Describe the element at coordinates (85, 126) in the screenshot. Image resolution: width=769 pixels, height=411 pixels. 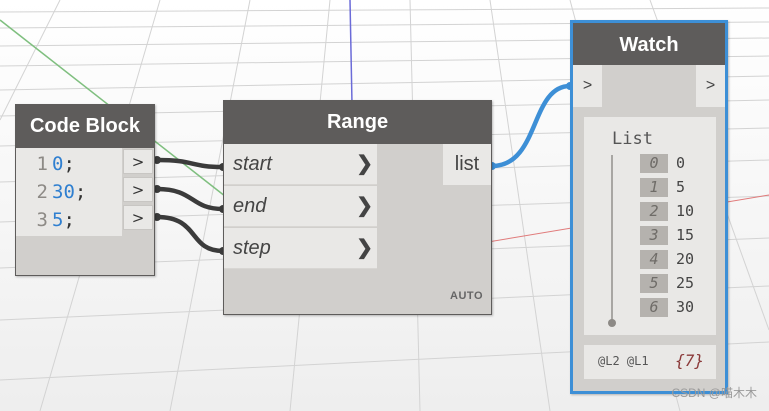
I see `code-block-title: Code Block` at that location.